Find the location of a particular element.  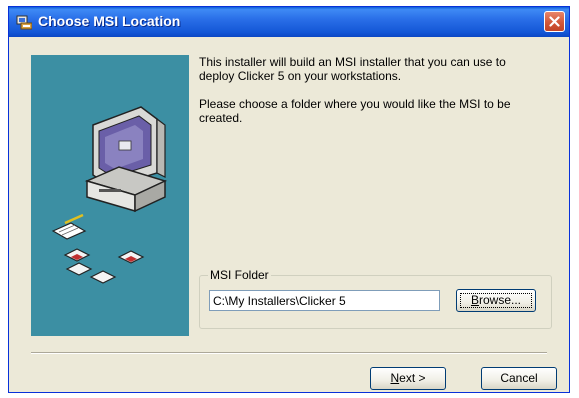

next-mnemonic: N is located at coordinates (395, 378).